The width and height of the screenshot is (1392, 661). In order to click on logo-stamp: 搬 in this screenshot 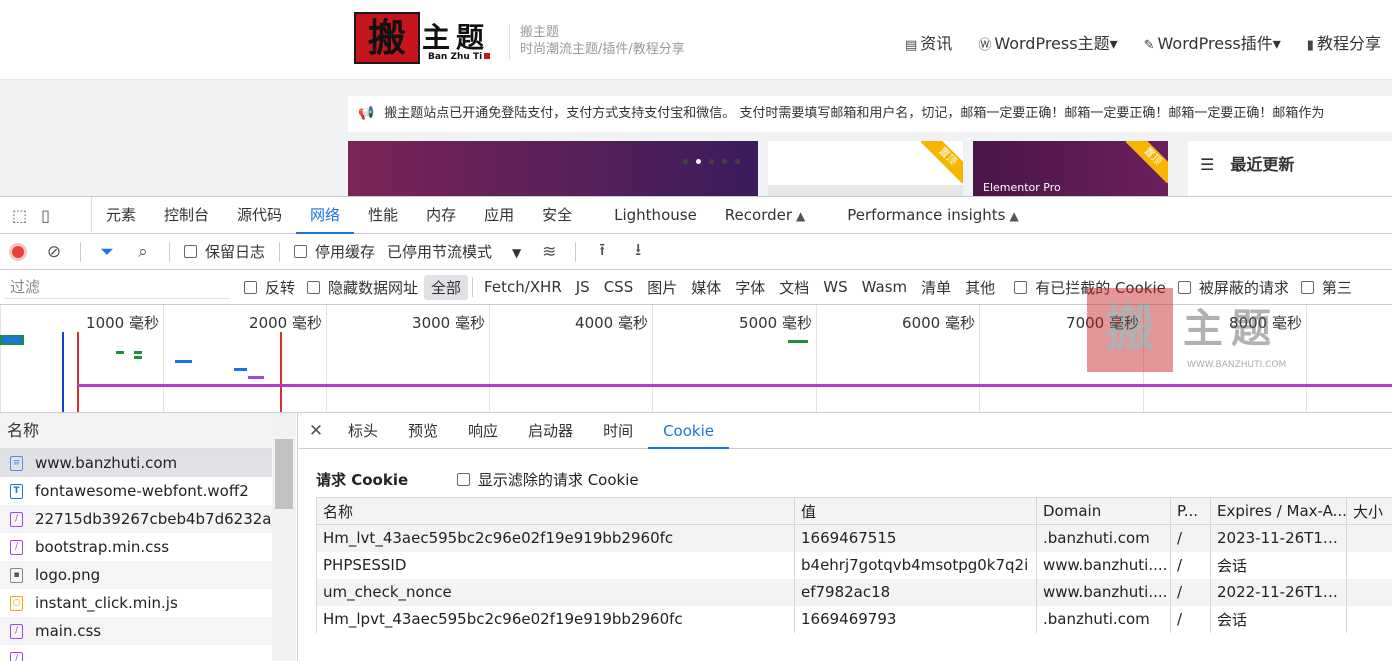, I will do `click(387, 38)`.